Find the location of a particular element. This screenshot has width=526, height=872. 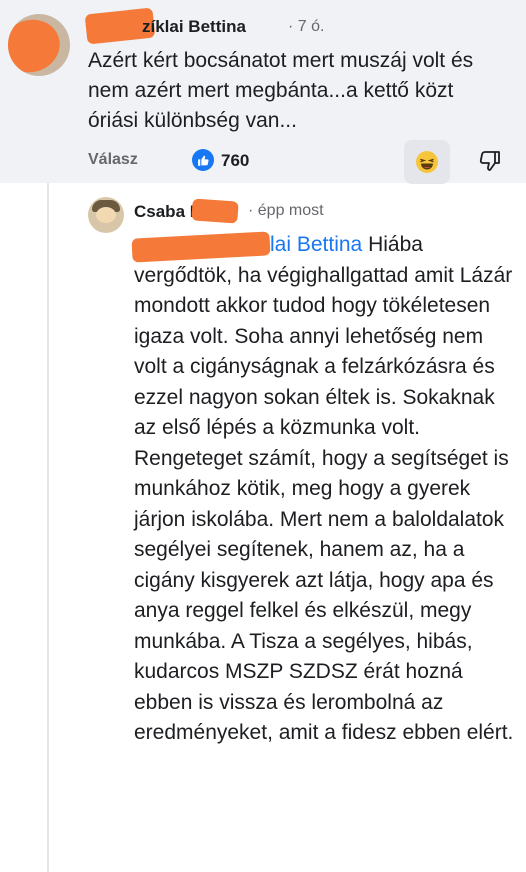

mention-link: lai Bettina is located at coordinates (246, 247).